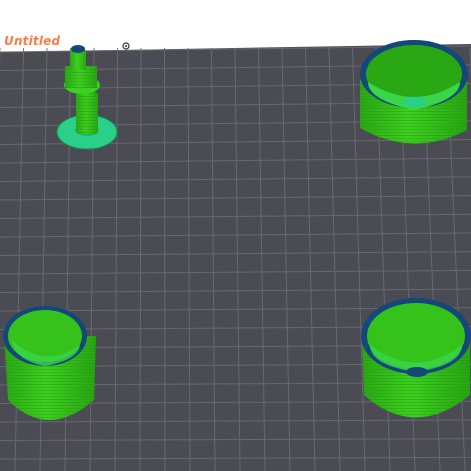 This screenshot has height=471, width=471. What do you see at coordinates (32, 41) in the screenshot?
I see `plate-title: Untitled` at bounding box center [32, 41].